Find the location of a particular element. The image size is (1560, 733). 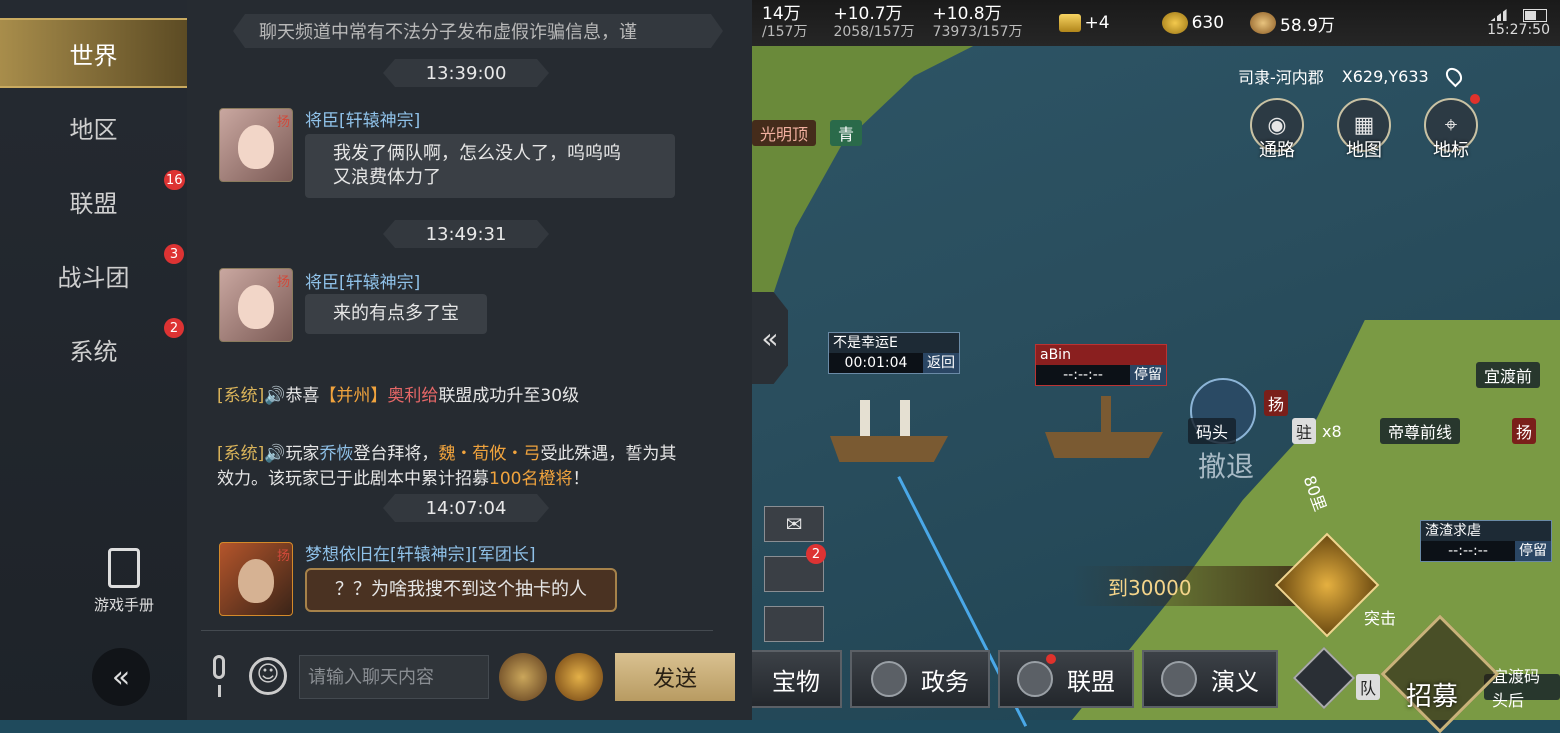

city-label-yidu: 宜渡前 is located at coordinates (1508, 375).